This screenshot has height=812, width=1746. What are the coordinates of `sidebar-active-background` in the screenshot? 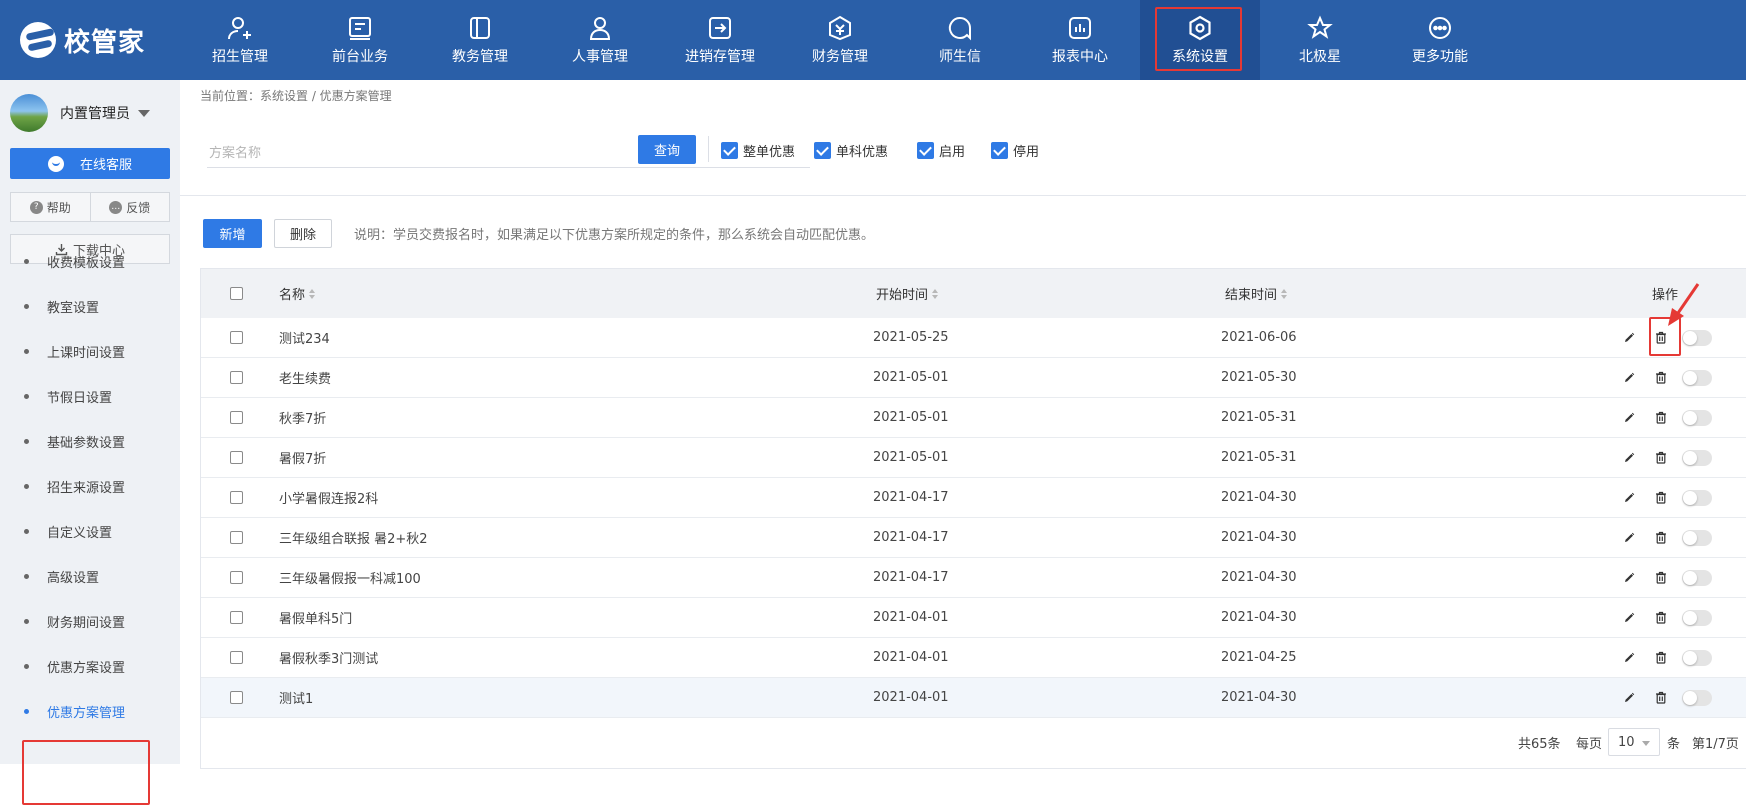 It's located at (90, 788).